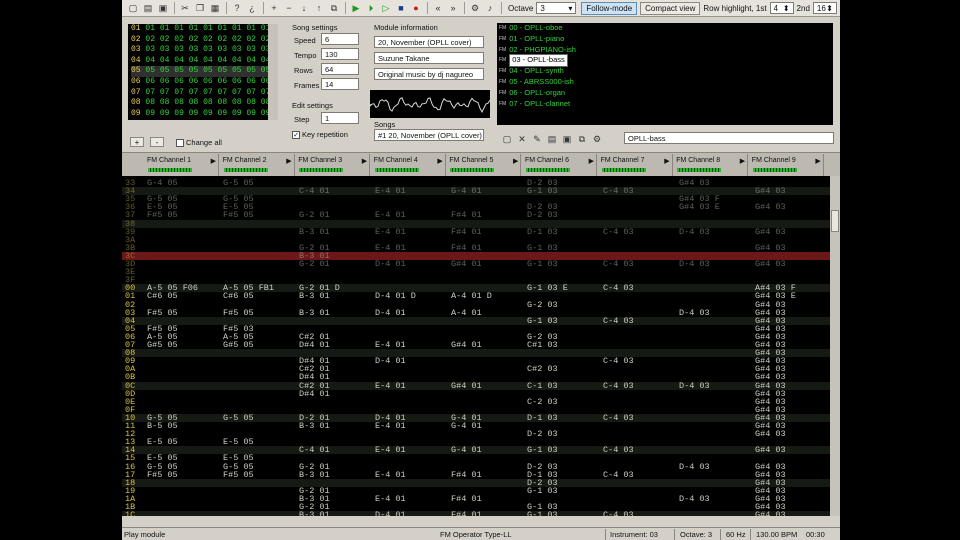  Describe the element at coordinates (340, 69) in the screenshot. I see `rows-spinner: 64` at that location.